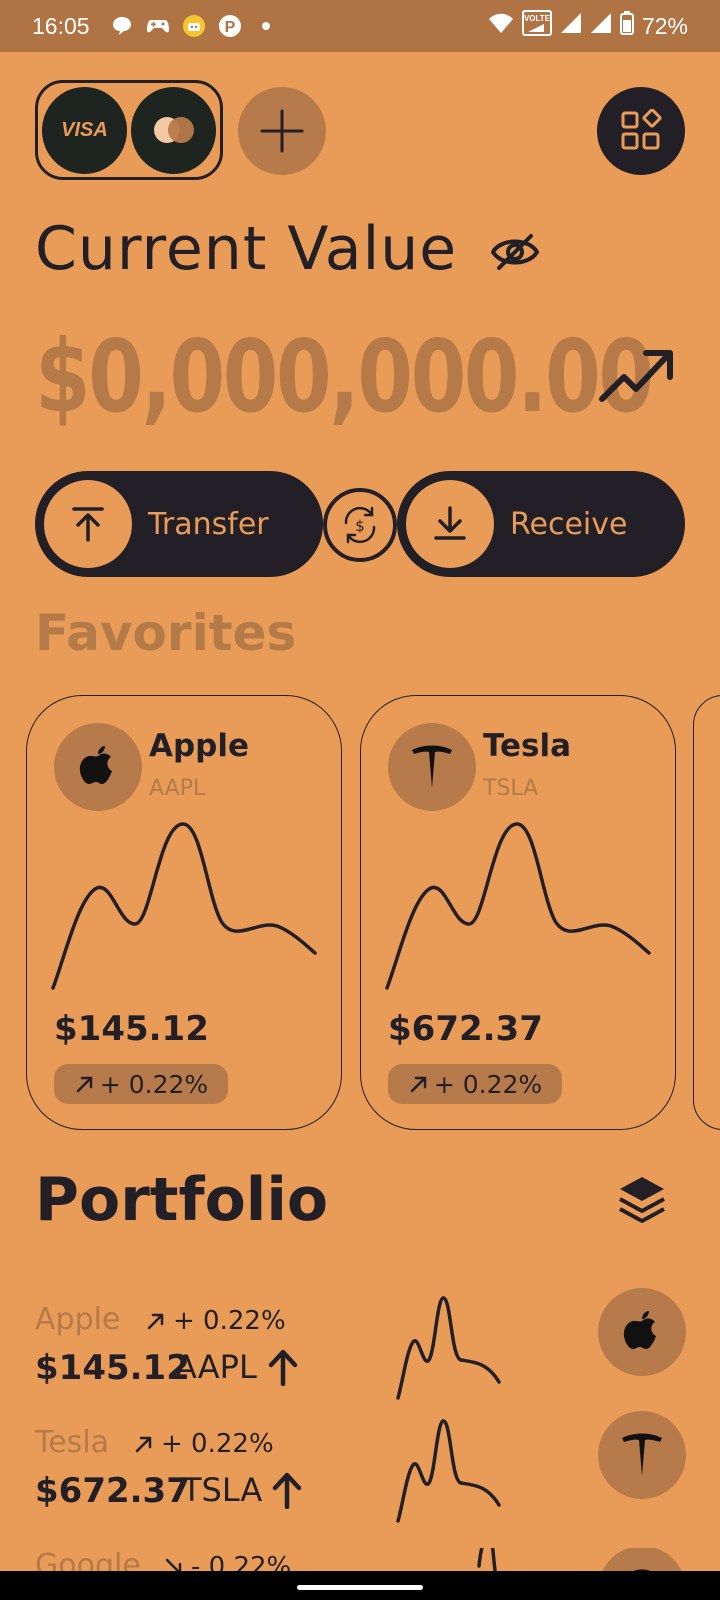 The width and height of the screenshot is (720, 1600). What do you see at coordinates (72, 1442) in the screenshot?
I see `row-name: Tesla` at bounding box center [72, 1442].